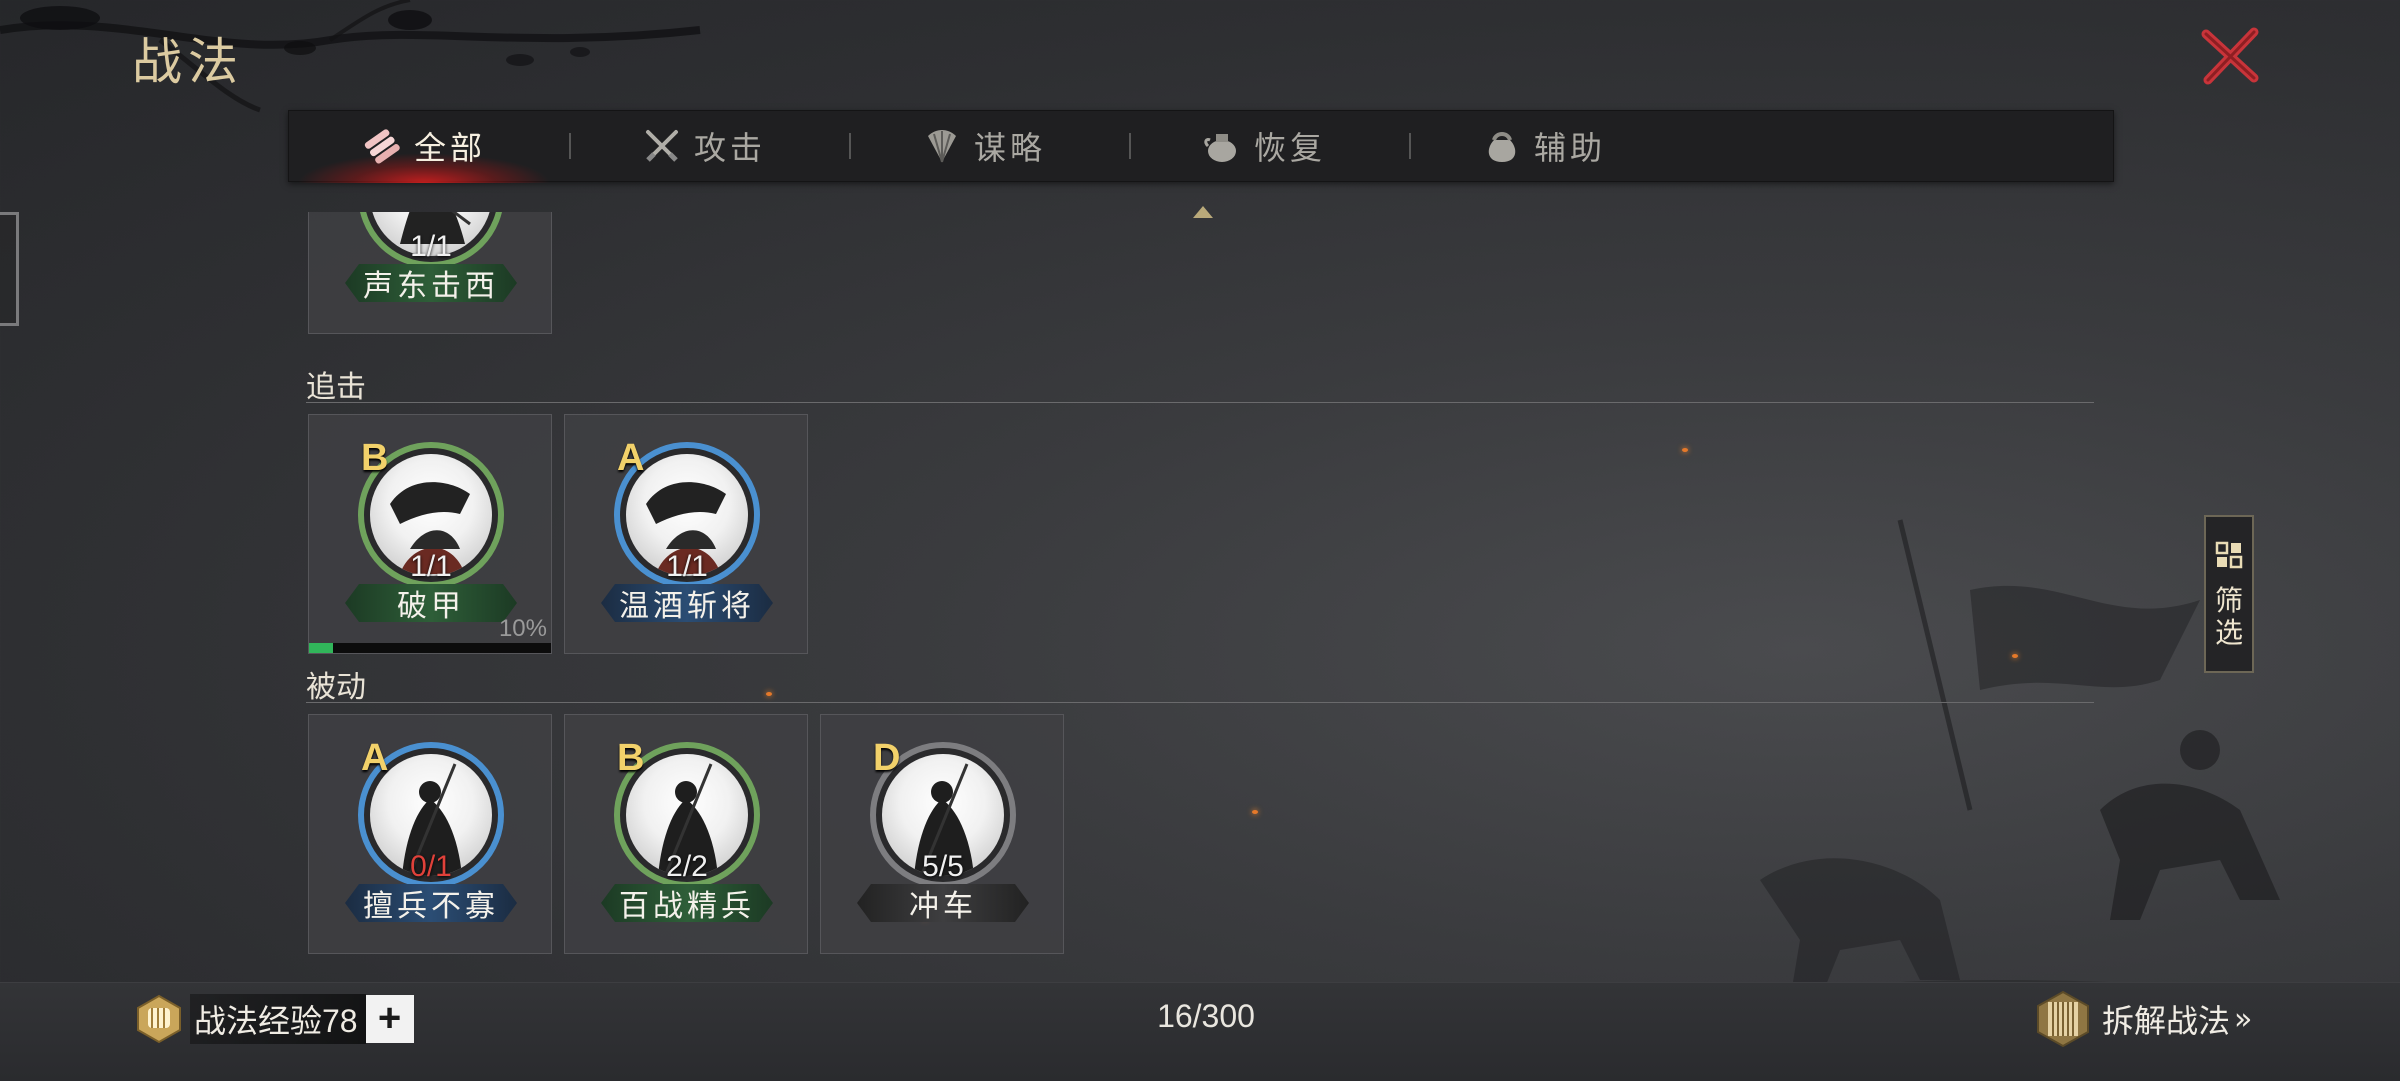  I want to click on category-tab-bar: 全部 攻击 谋略 恢复 辅助, so click(1201, 146).